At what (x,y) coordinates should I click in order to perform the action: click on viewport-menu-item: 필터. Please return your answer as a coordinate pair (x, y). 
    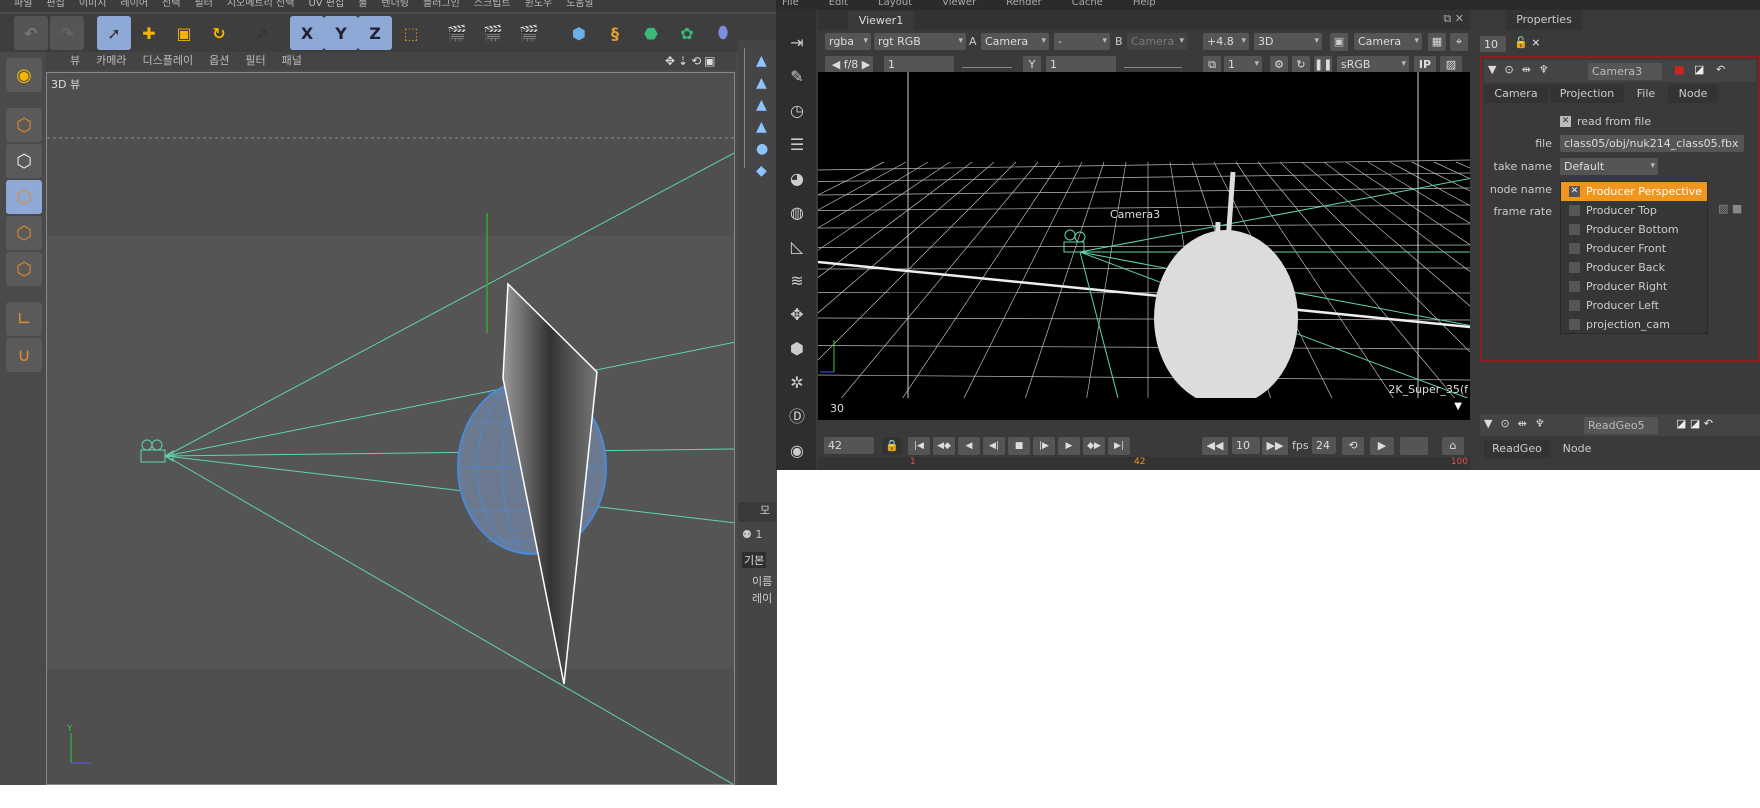
    Looking at the image, I should click on (255, 61).